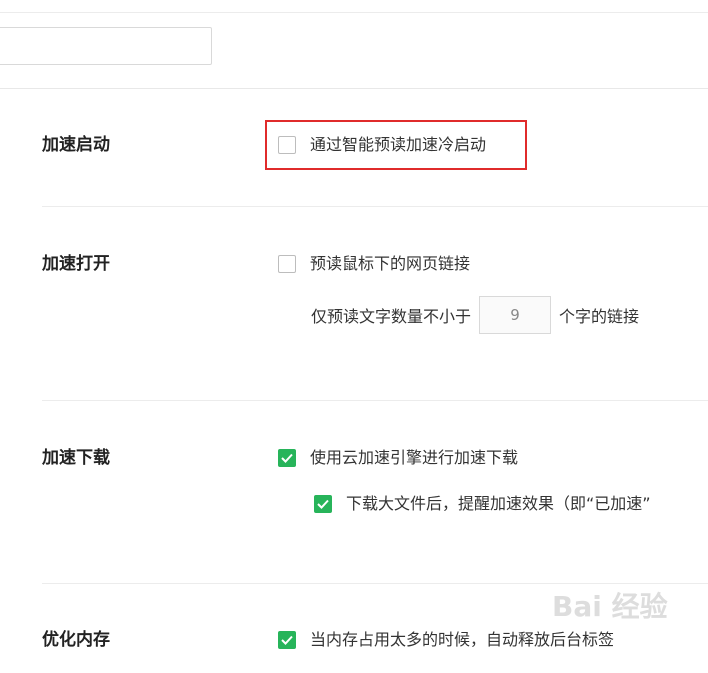 The image size is (708, 673). Describe the element at coordinates (76, 458) in the screenshot. I see `section-title-accelerate-download: 加速下载` at that location.